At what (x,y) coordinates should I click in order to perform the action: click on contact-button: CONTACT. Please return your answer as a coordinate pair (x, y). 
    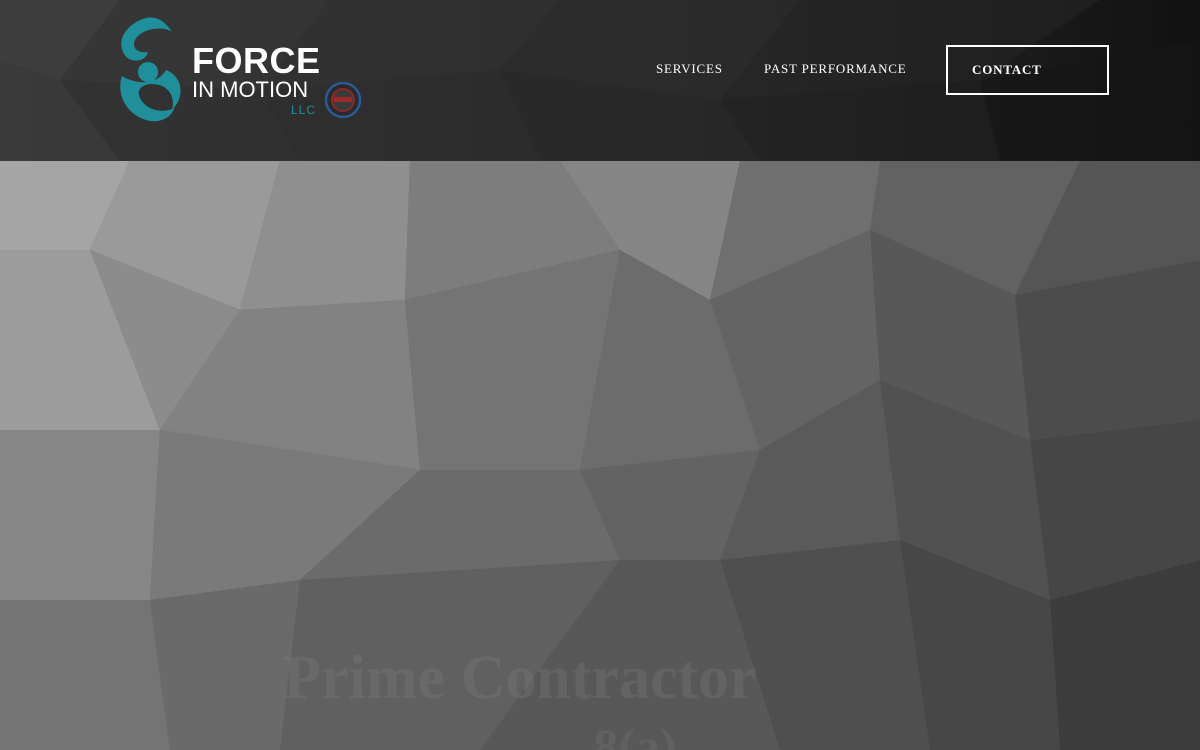
    Looking at the image, I should click on (1027, 70).